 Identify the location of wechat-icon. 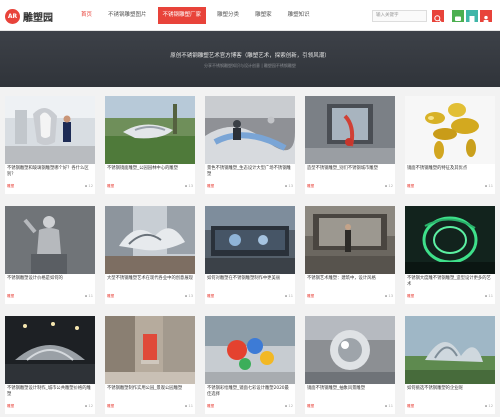
(458, 18).